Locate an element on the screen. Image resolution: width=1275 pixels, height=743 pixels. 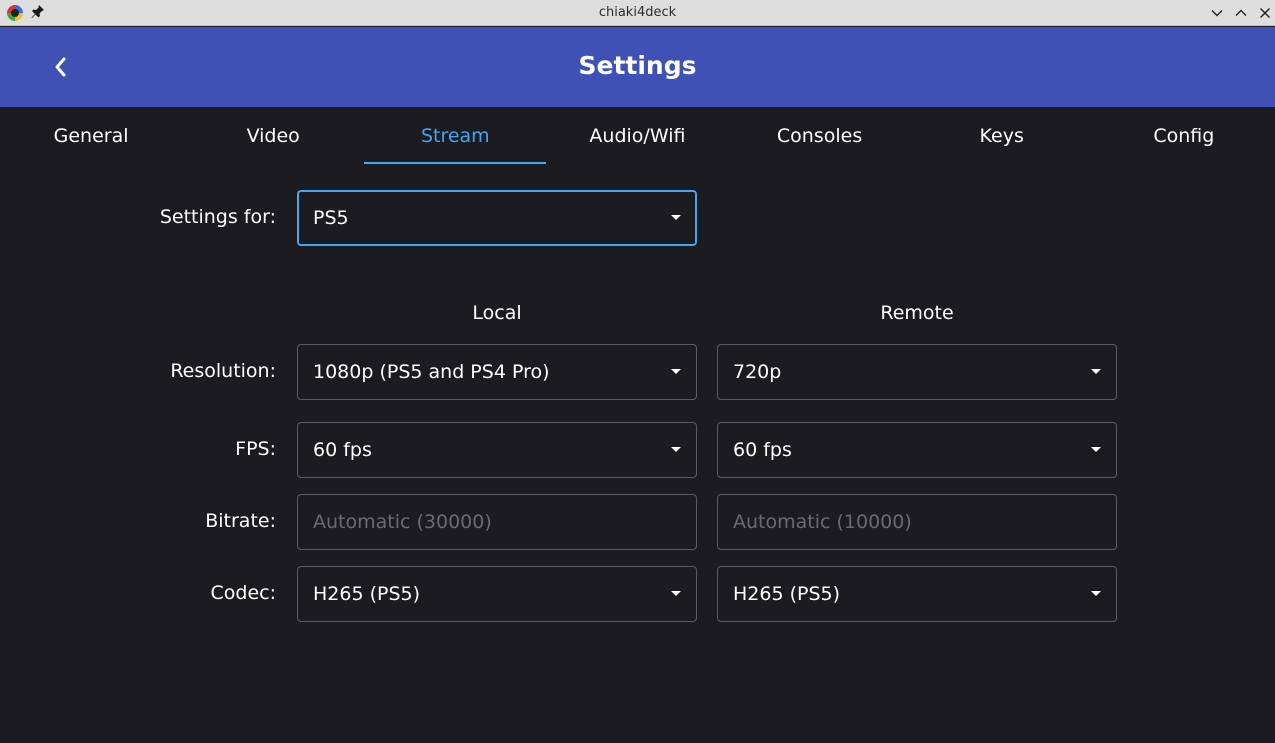
minimize-button is located at coordinates (1217, 13).